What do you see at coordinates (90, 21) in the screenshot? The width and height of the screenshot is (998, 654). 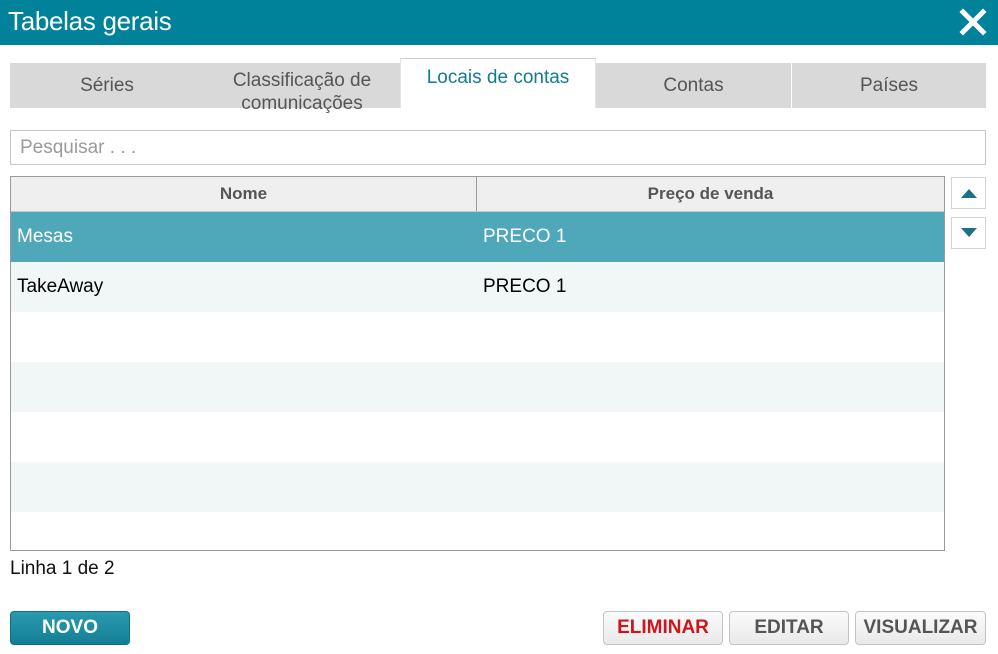 I see `window-title: Tabelas gerais` at bounding box center [90, 21].